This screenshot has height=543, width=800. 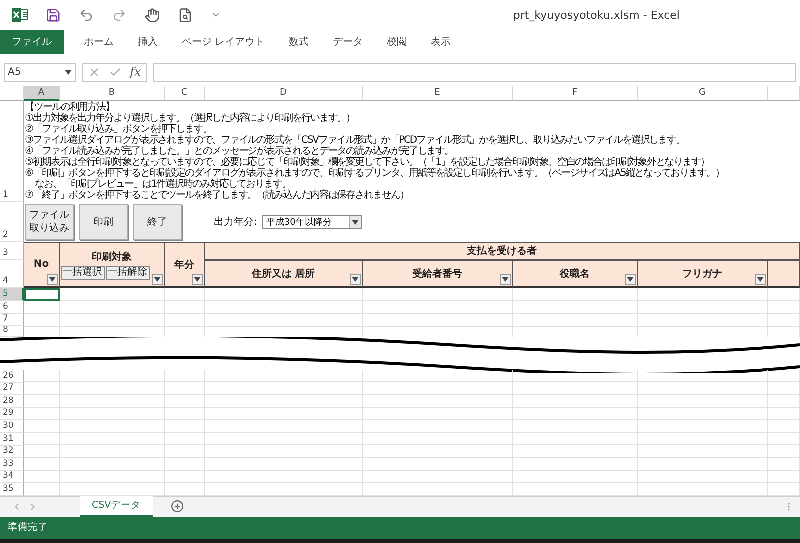 I want to click on instruction-line: ④「ファイル読み込みが完了しました。」とのメッセージが表示されるとデータの読み込みが完了します。, so click(x=240, y=151).